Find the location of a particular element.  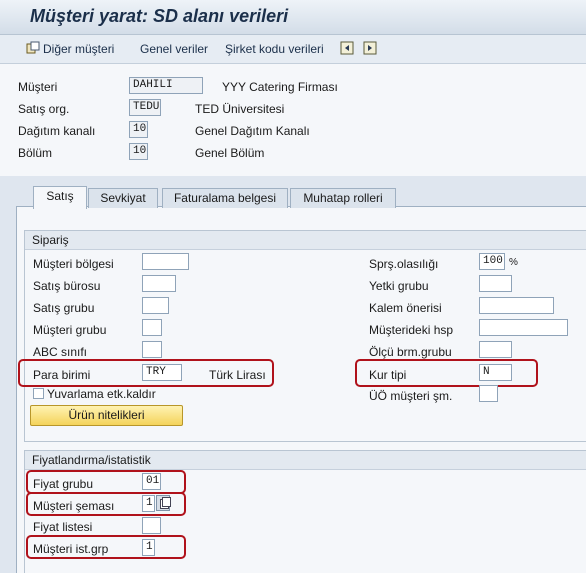

pp-customer-proc-field is located at coordinates (488, 393).